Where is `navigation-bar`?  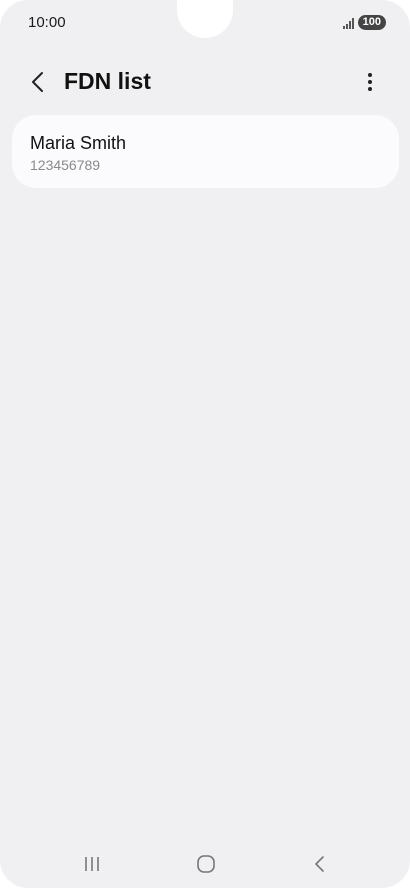 navigation-bar is located at coordinates (205, 864).